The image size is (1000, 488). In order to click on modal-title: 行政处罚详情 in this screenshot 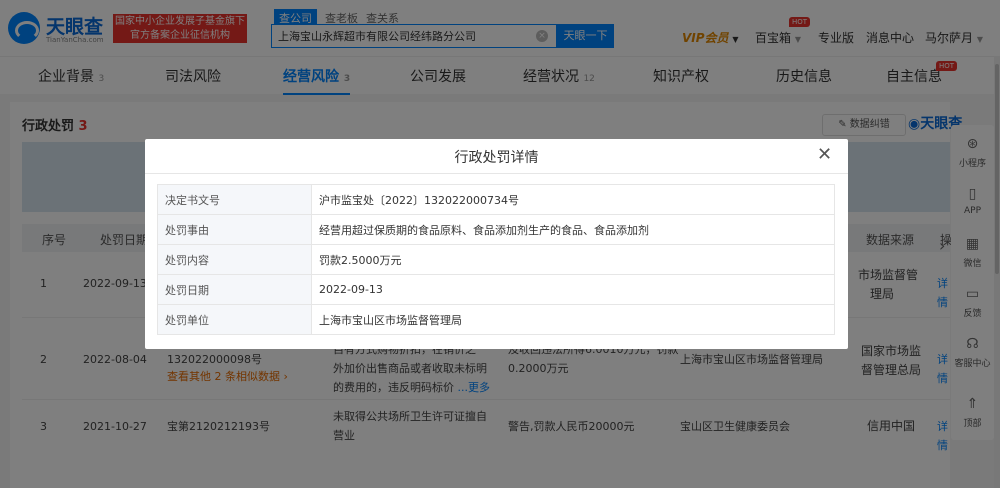, I will do `click(496, 158)`.